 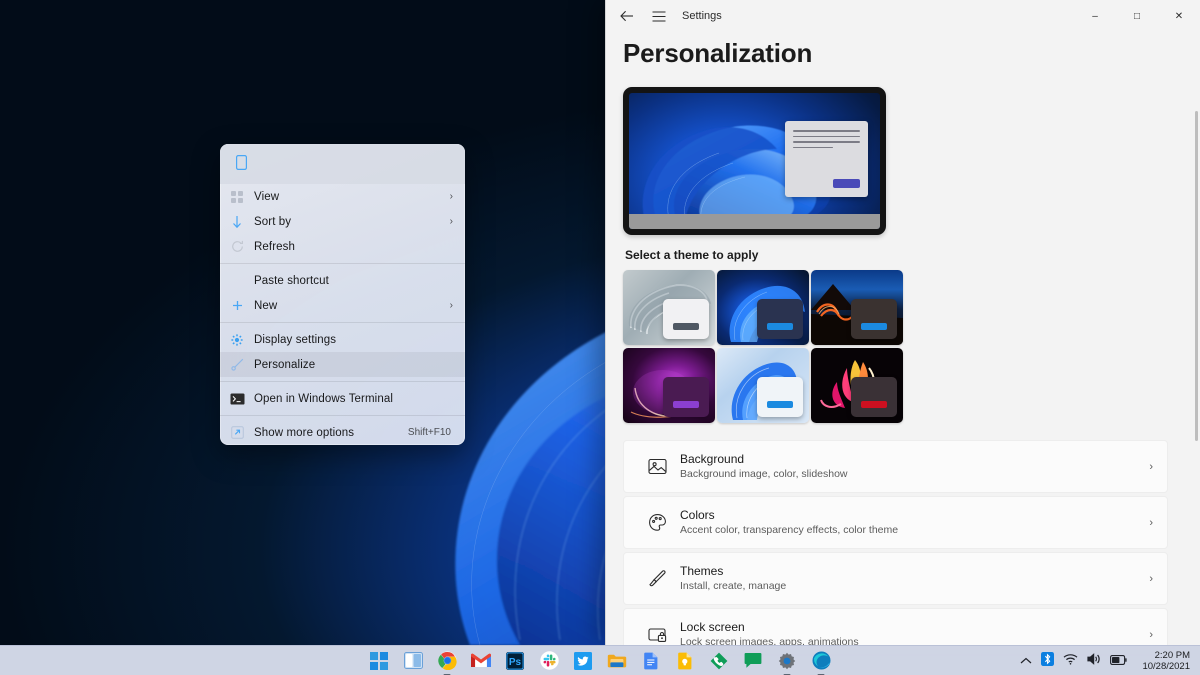 What do you see at coordinates (846, 183) in the screenshot?
I see `preview-accent-button` at bounding box center [846, 183].